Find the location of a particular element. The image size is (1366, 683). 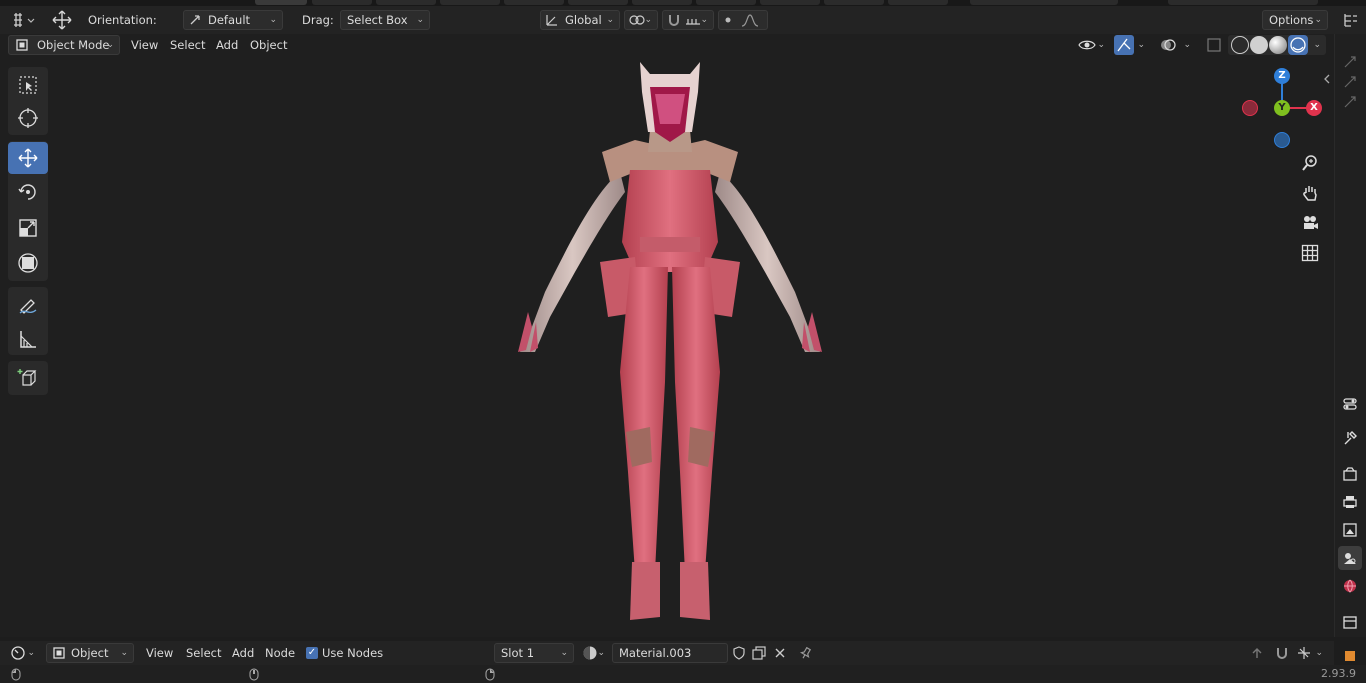

properties-options-icon is located at coordinates (1350, 404).